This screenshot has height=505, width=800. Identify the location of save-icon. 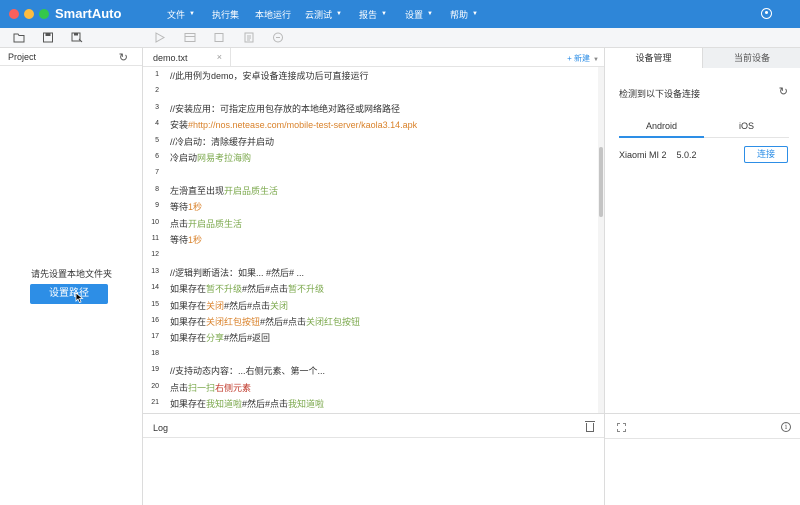
(48, 37).